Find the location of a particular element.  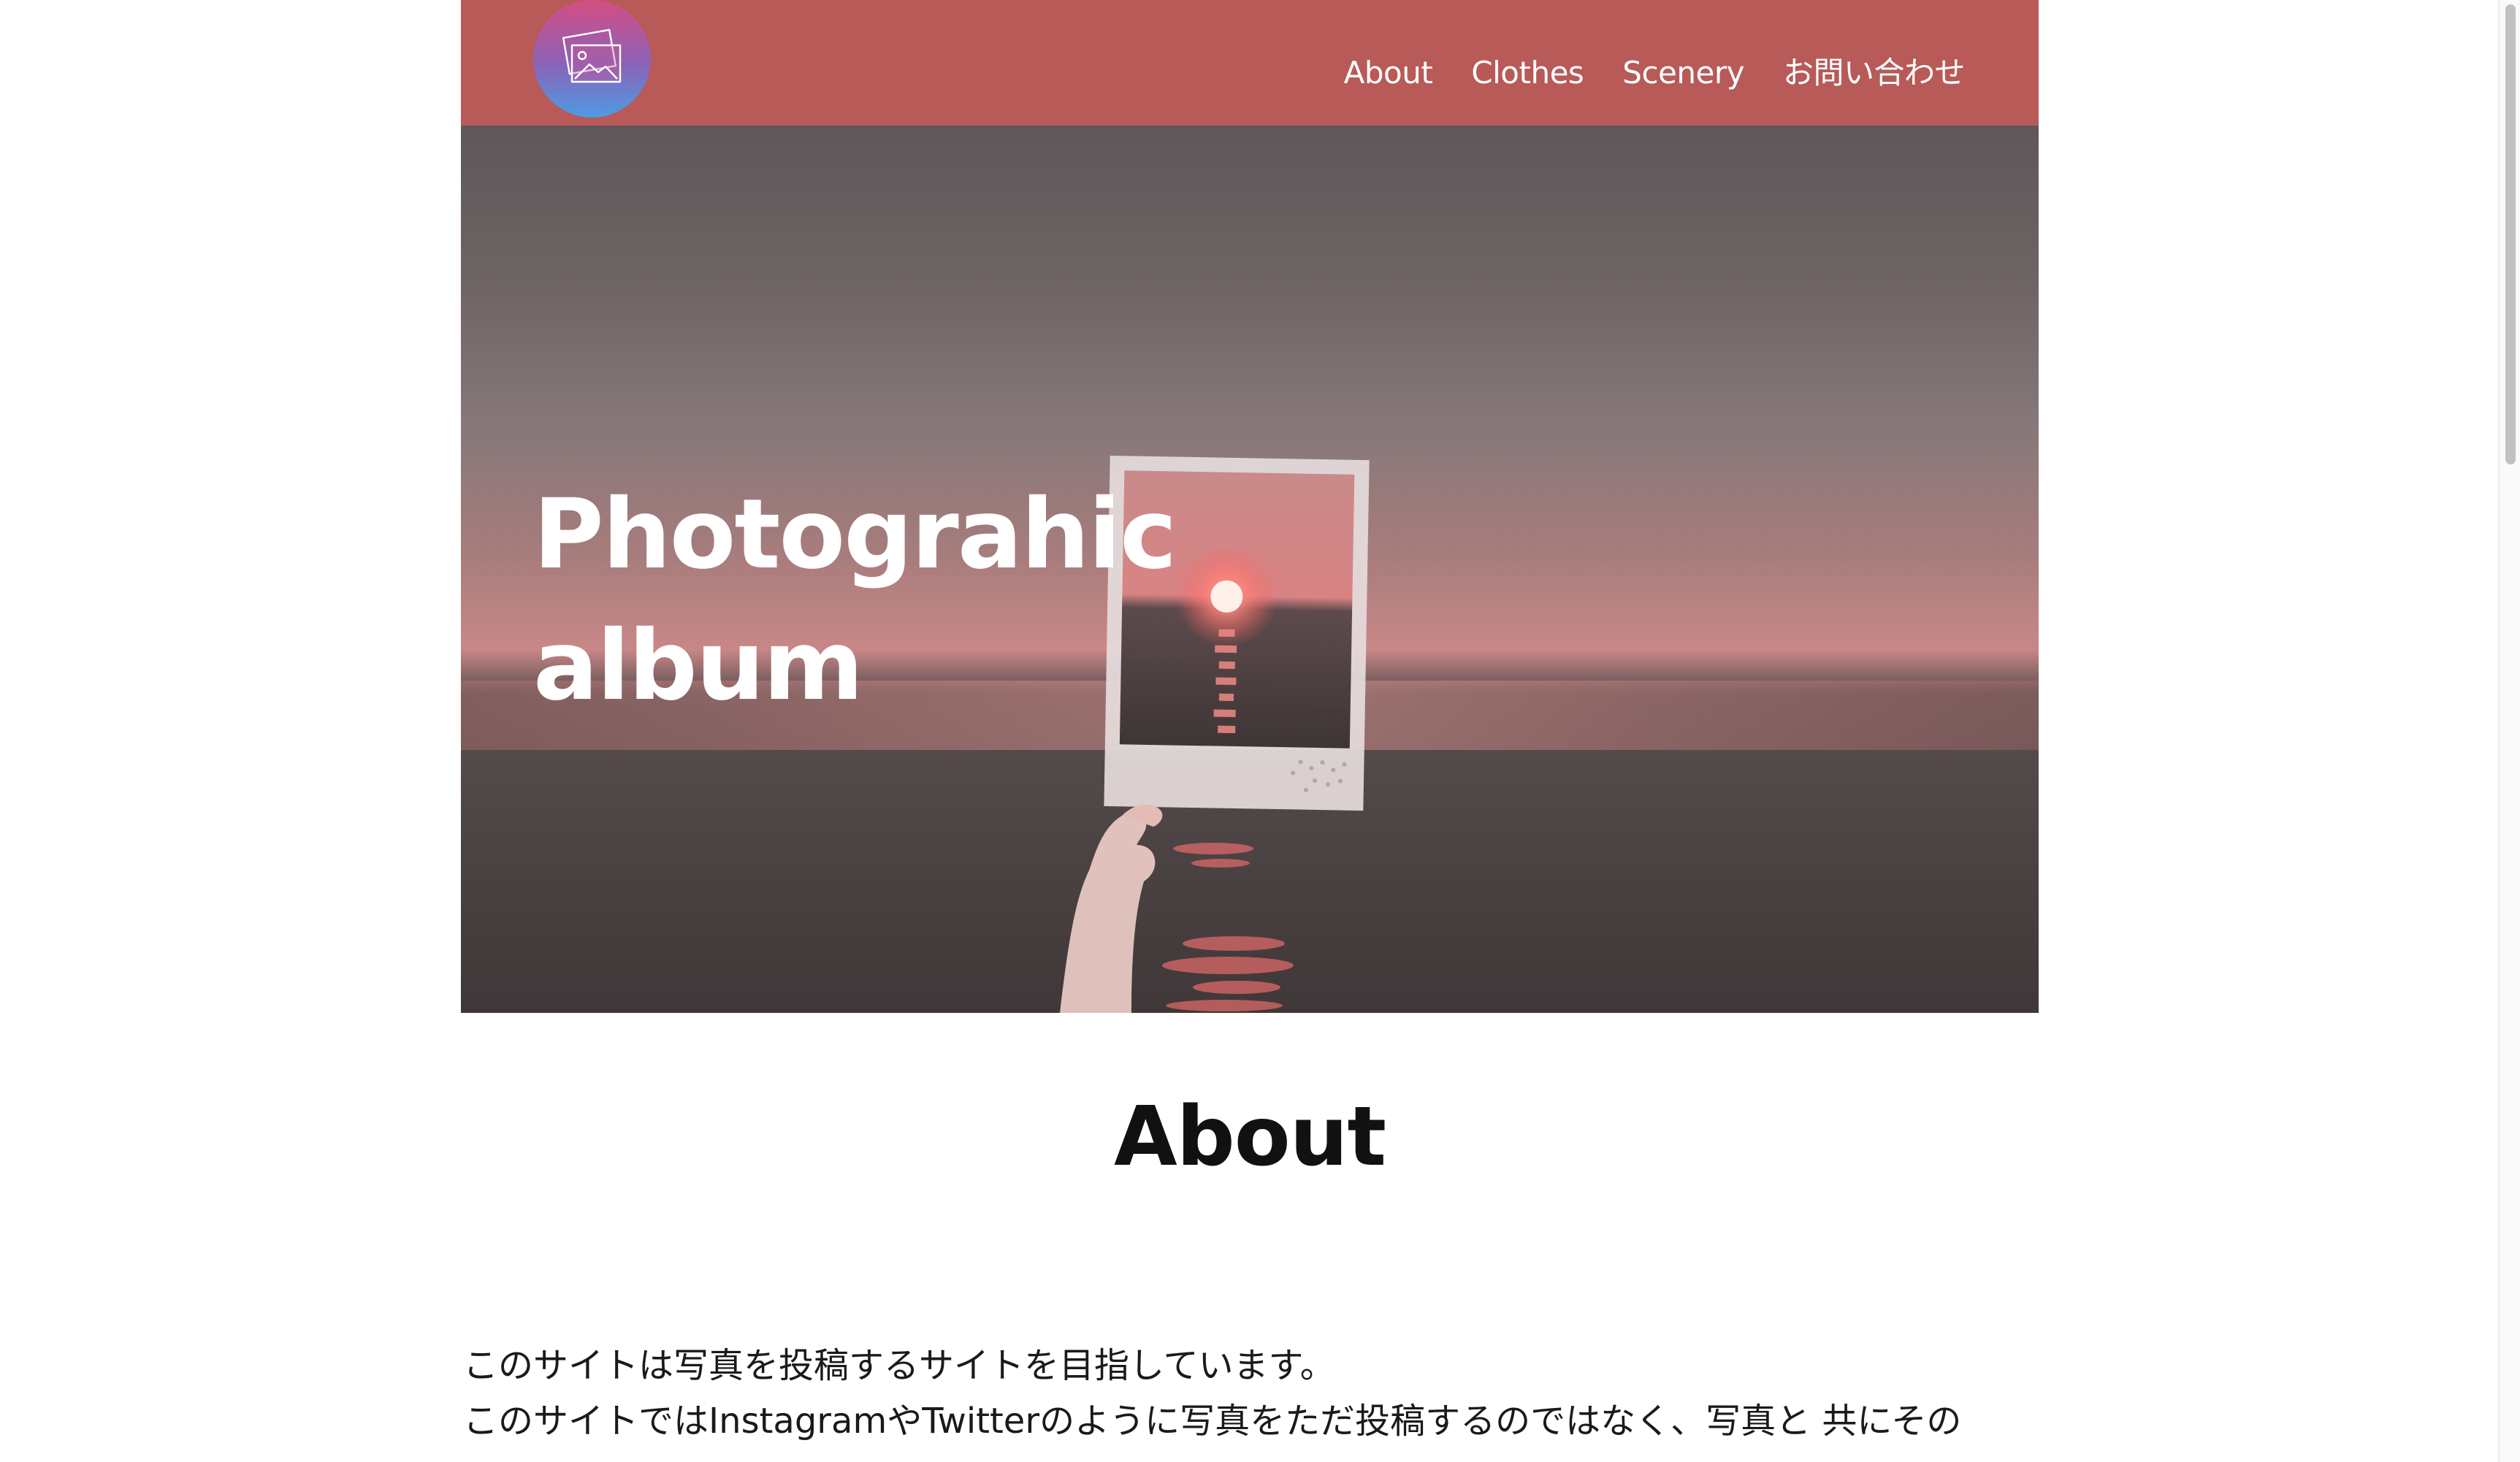

vertical-scrollbar is located at coordinates (2509, 731).